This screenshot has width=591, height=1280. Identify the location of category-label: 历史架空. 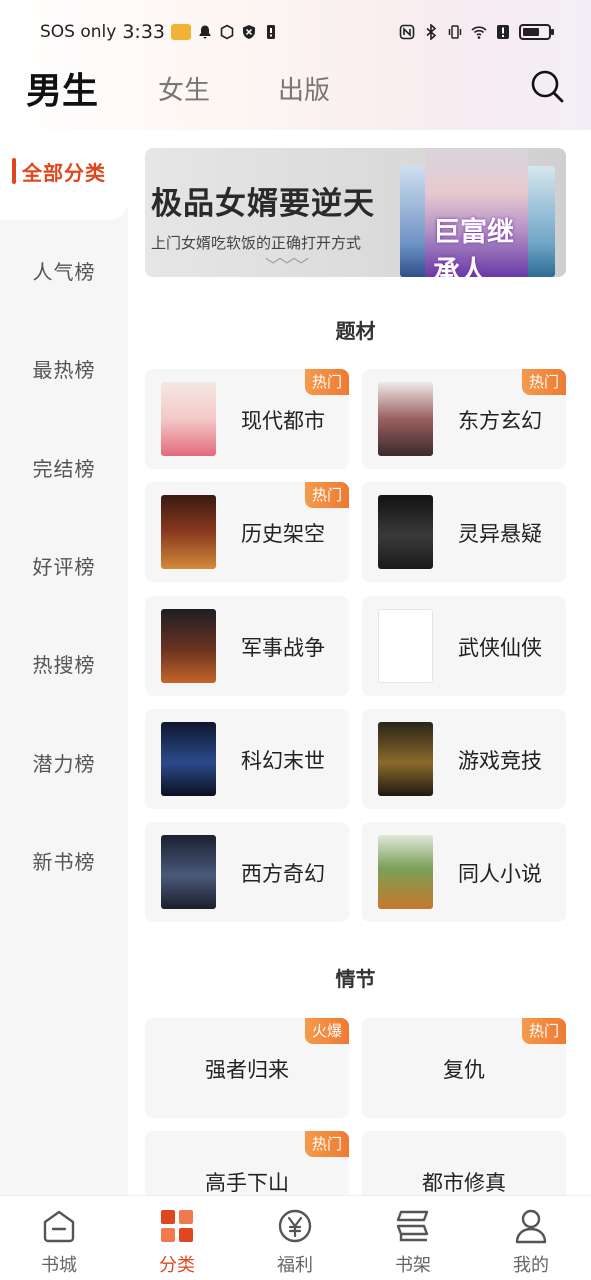
(283, 534).